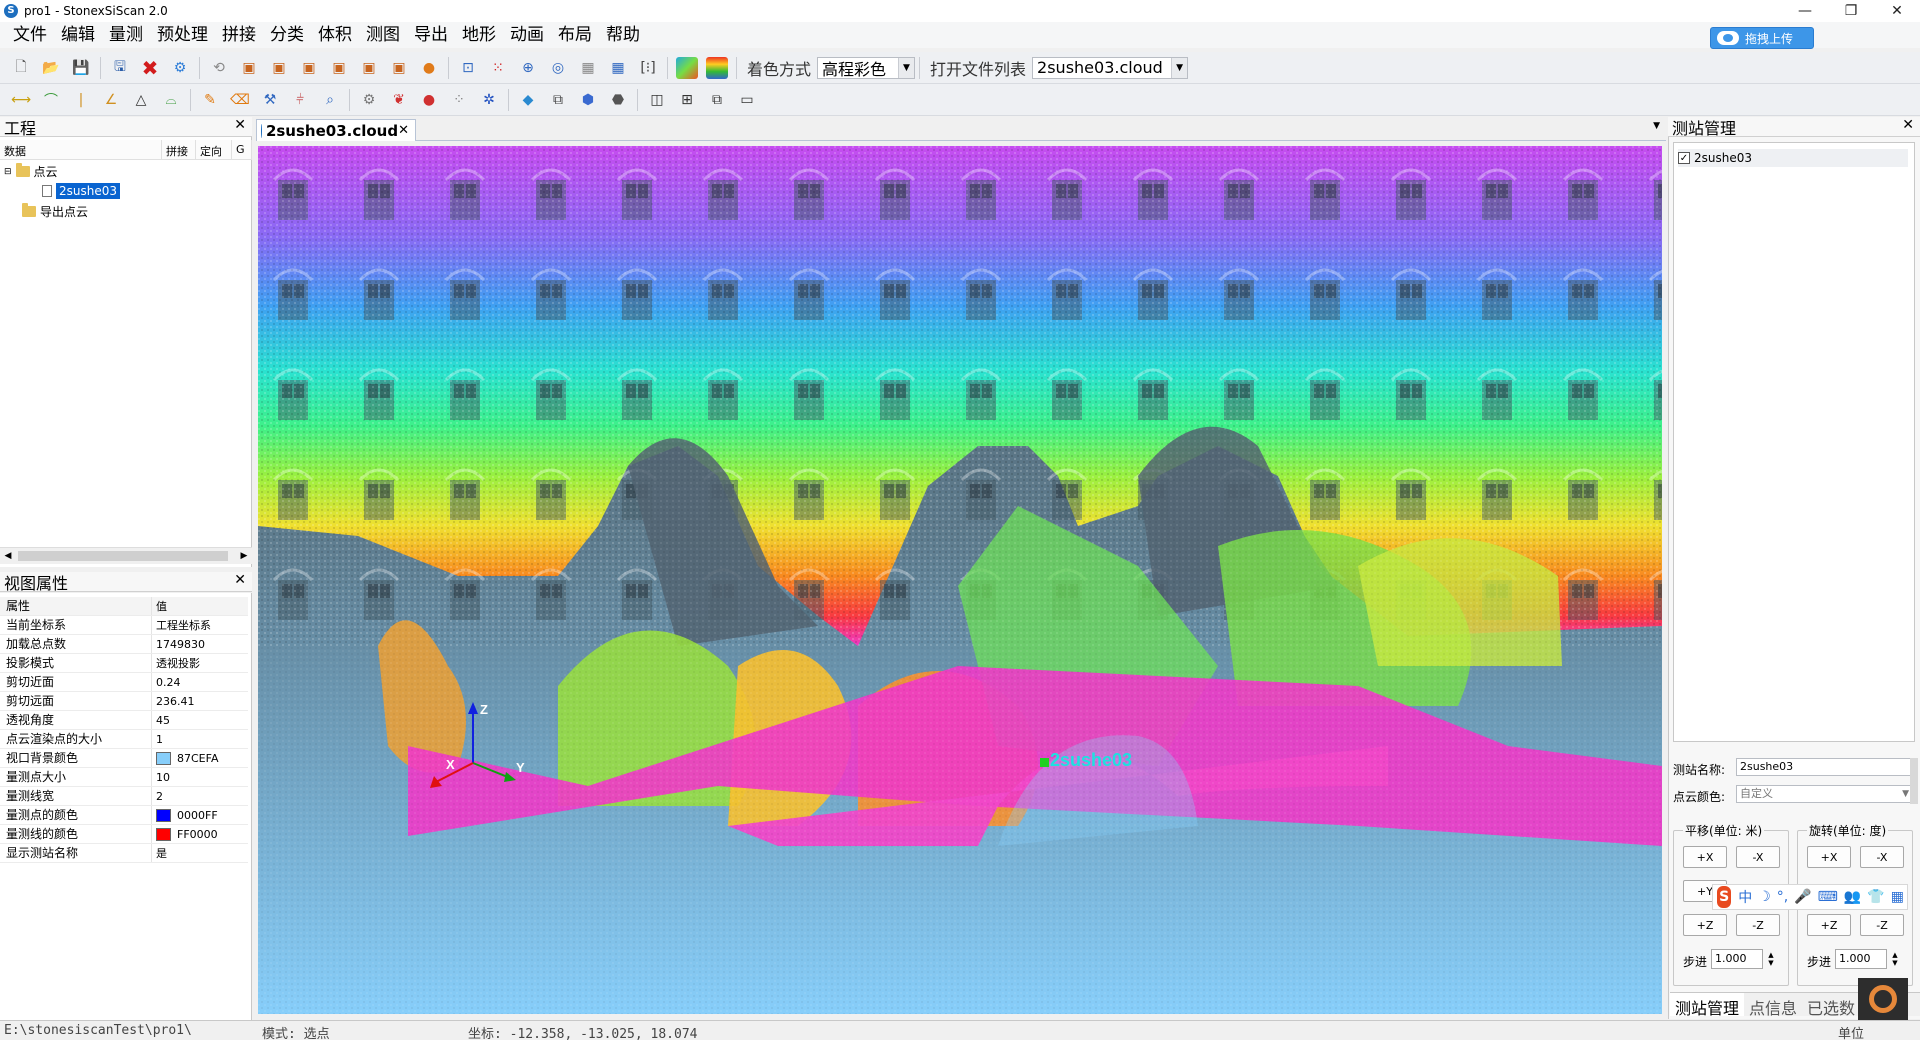 The height and width of the screenshot is (1040, 1920). Describe the element at coordinates (31, 171) in the screenshot. I see `tree-item-pointcloud: ⊟ 点云` at that location.